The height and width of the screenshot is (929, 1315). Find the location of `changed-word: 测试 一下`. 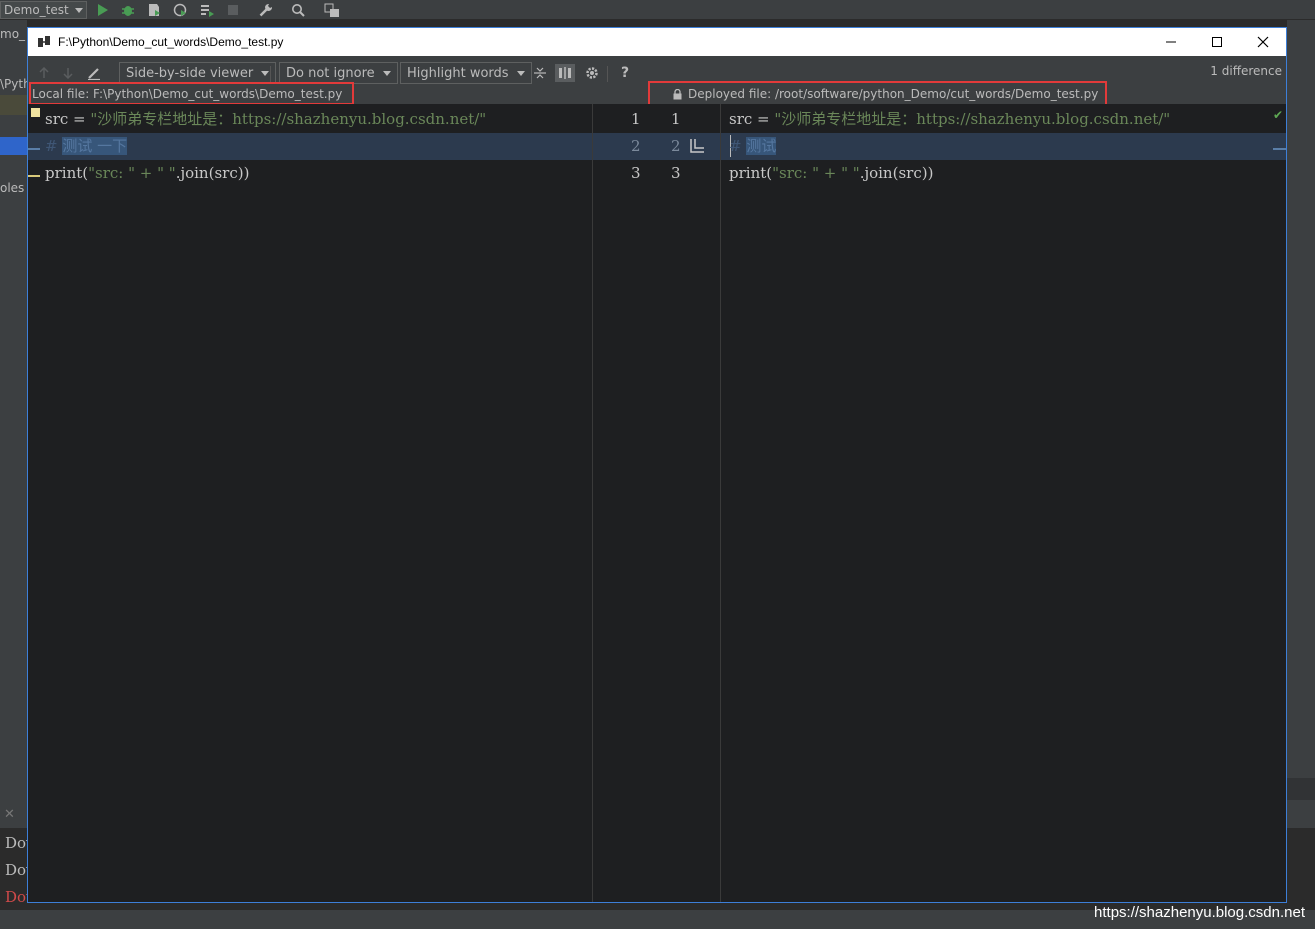

changed-word: 测试 一下 is located at coordinates (95, 146).